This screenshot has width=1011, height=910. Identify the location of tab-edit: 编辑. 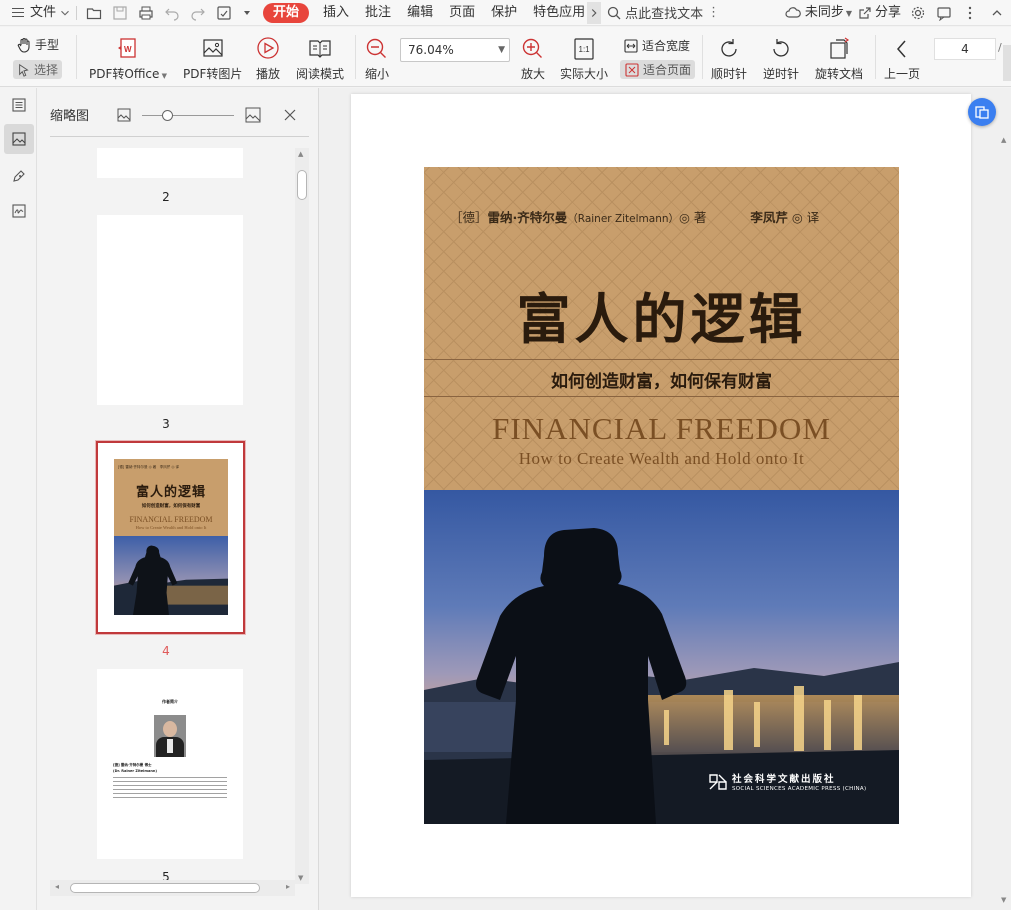
(420, 13).